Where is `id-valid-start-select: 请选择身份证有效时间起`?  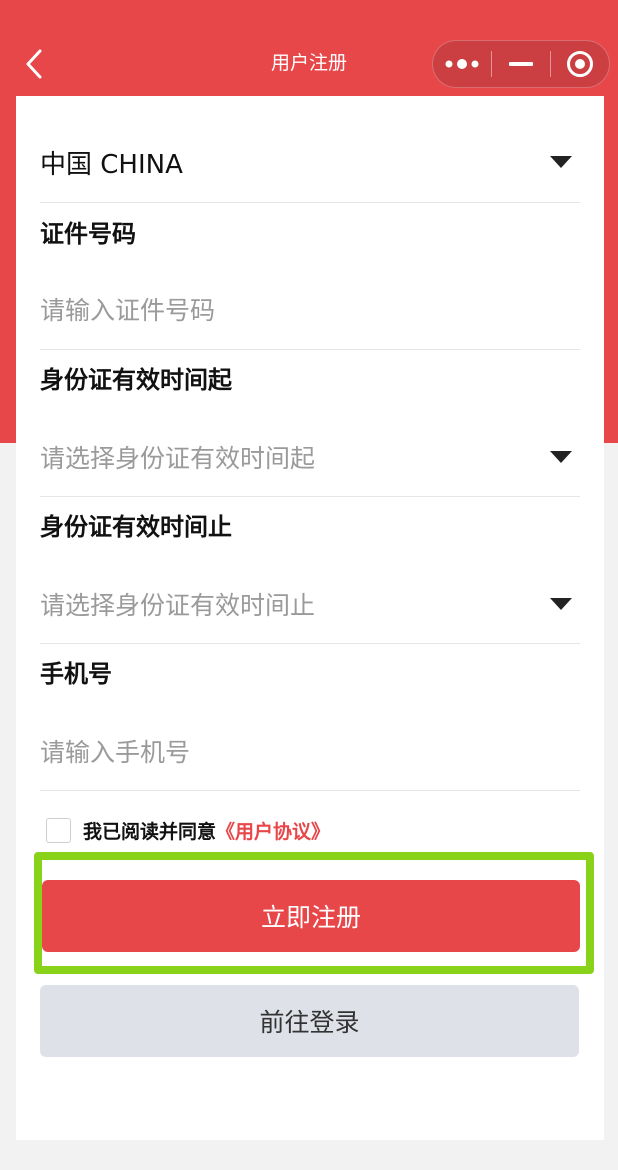
id-valid-start-select: 请选择身份证有效时间起 is located at coordinates (310, 457).